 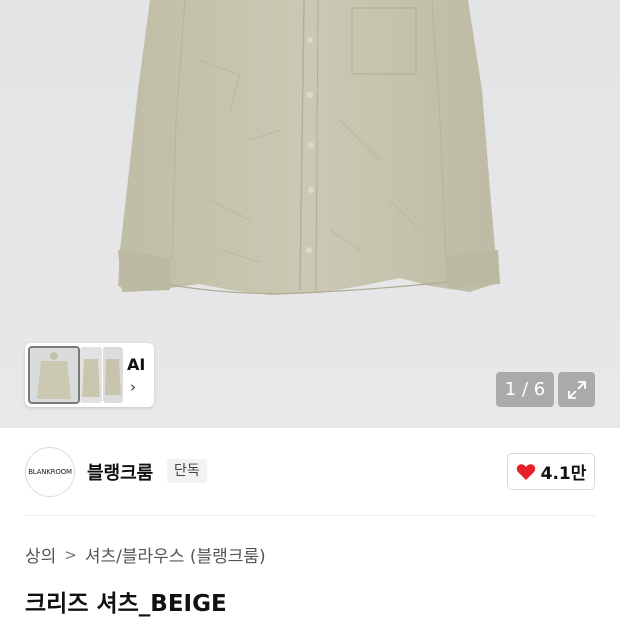 I want to click on expand-icon, so click(x=576, y=389).